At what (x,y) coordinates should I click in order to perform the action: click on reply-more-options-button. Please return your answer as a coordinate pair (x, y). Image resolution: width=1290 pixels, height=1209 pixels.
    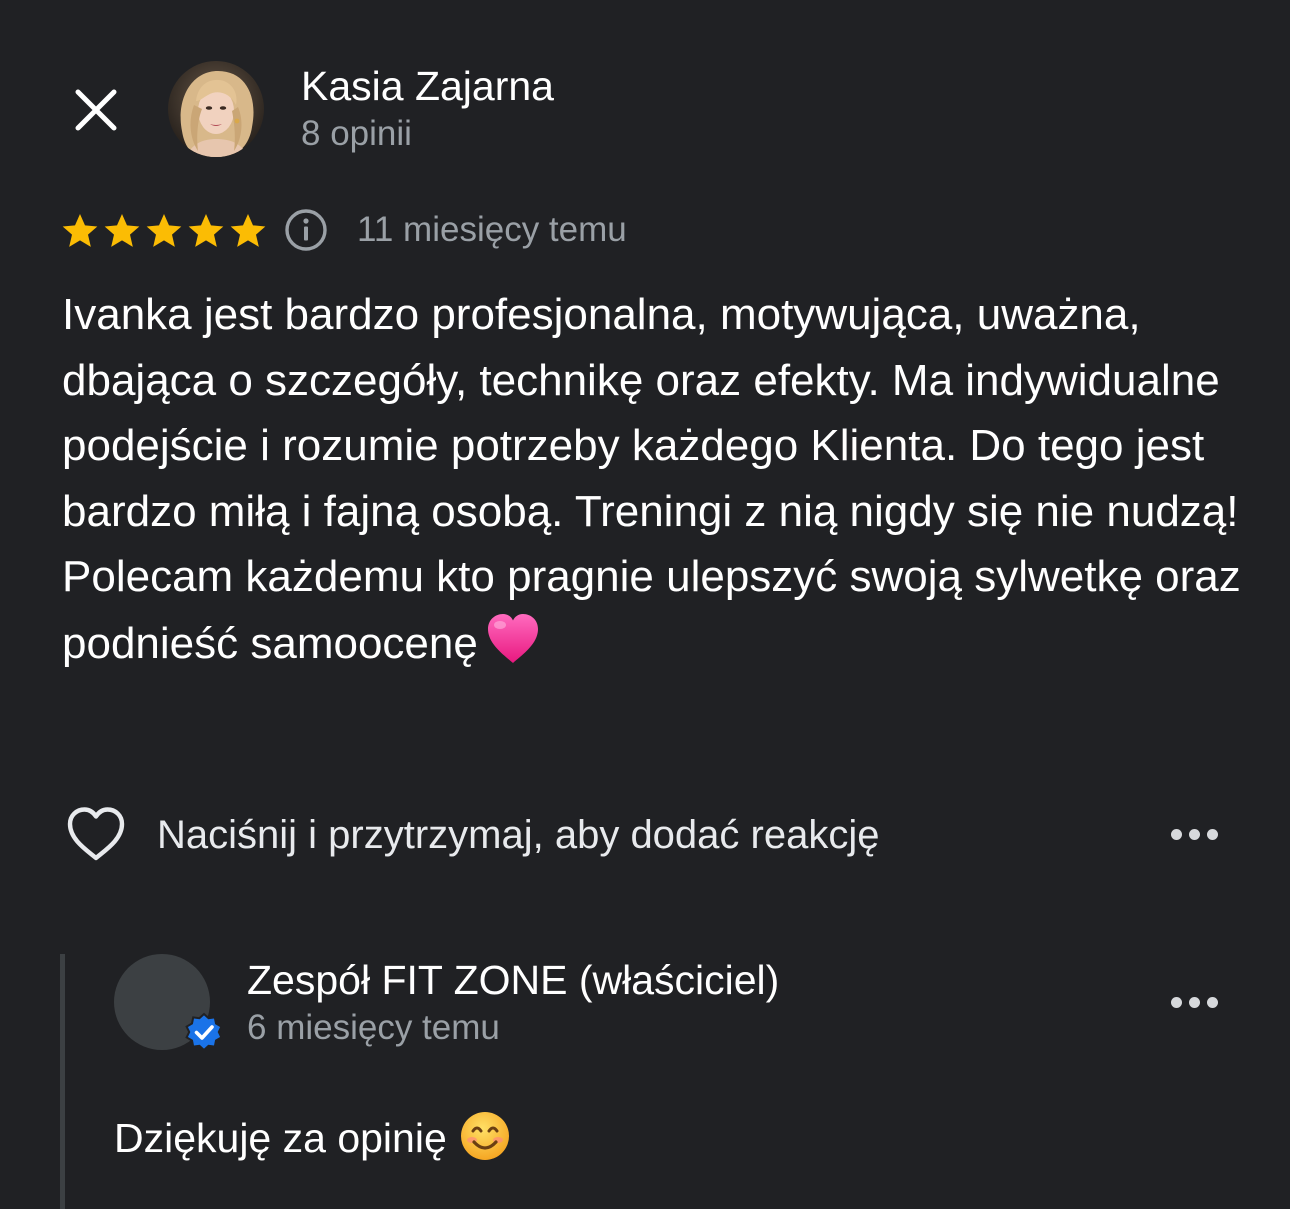
    Looking at the image, I should click on (1194, 1002).